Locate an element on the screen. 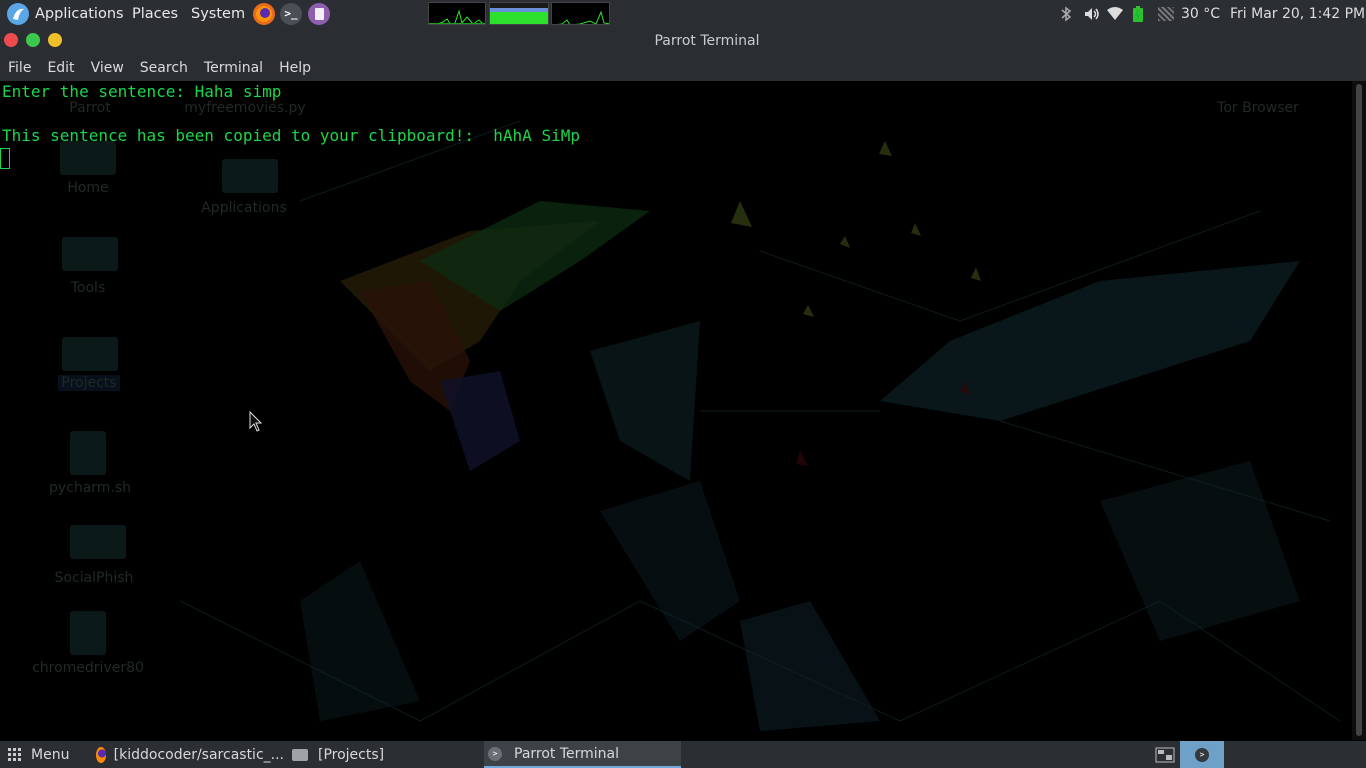 The height and width of the screenshot is (768, 1366). socialphish-folder-icon is located at coordinates (98, 542).